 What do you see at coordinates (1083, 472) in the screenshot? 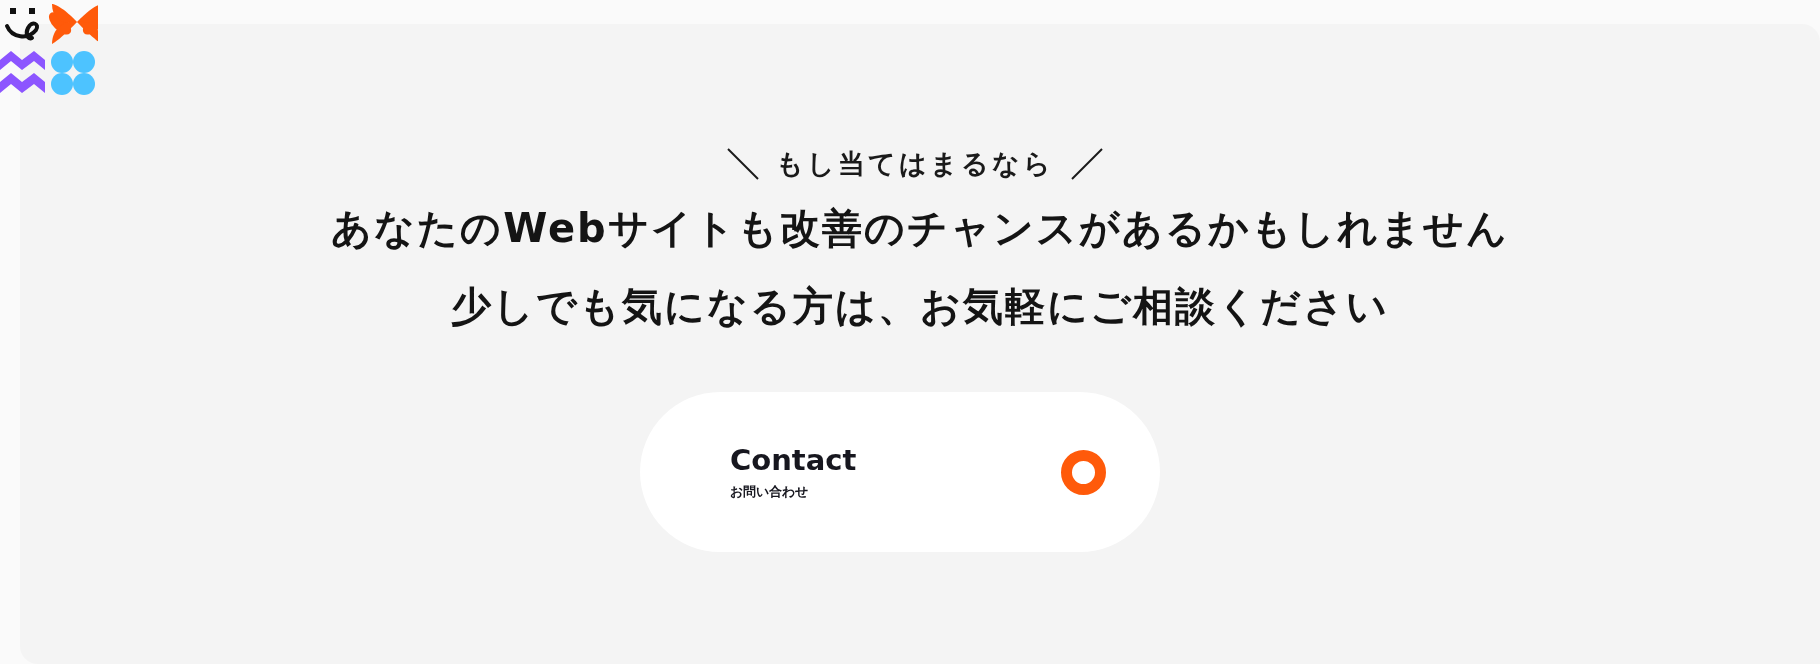
I see `circle-icon` at bounding box center [1083, 472].